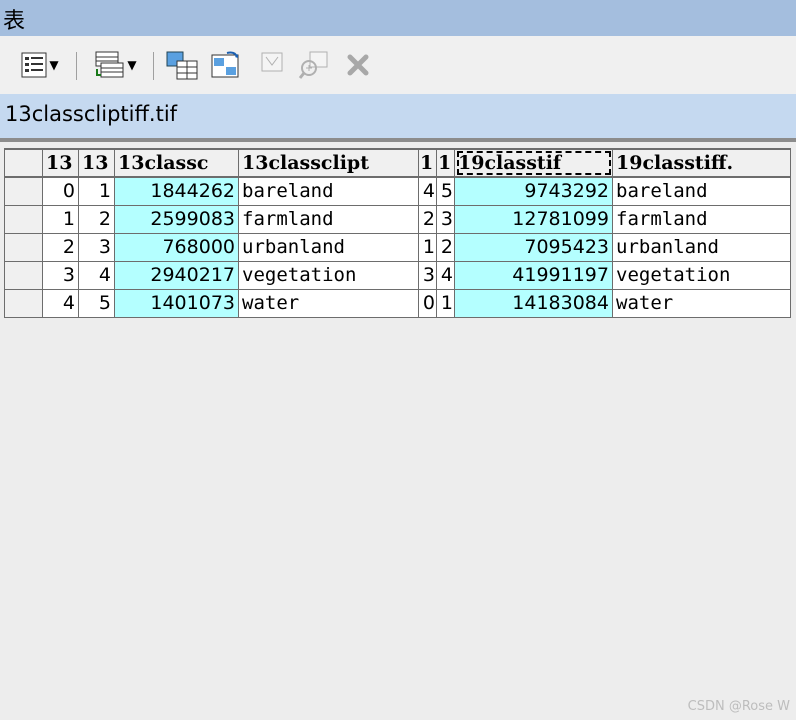  I want to click on clear-selection-icon, so click(272, 62).